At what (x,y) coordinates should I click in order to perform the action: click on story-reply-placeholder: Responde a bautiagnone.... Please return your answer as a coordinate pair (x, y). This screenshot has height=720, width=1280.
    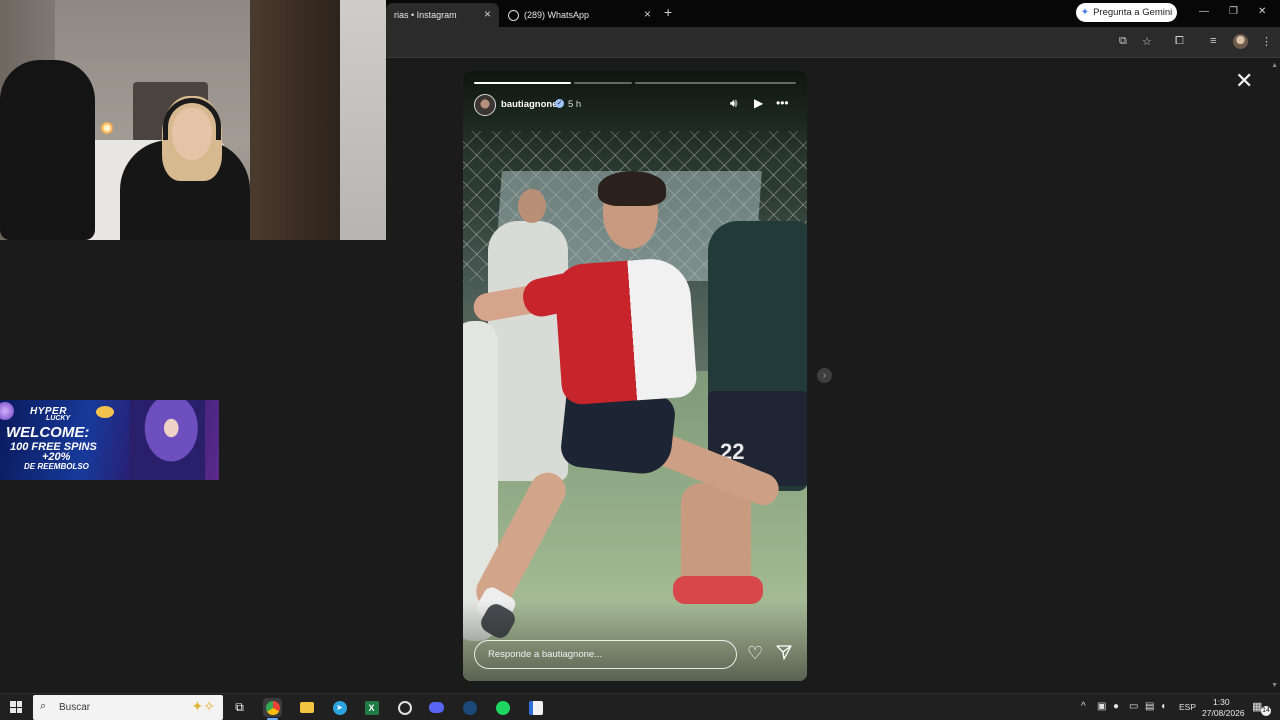
    Looking at the image, I should click on (545, 654).